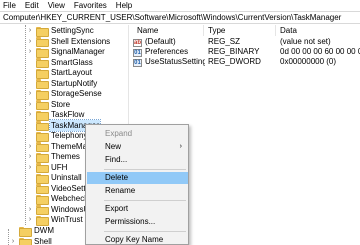  Describe the element at coordinates (137, 191) in the screenshot. I see `context-menu-rename: Rename` at that location.